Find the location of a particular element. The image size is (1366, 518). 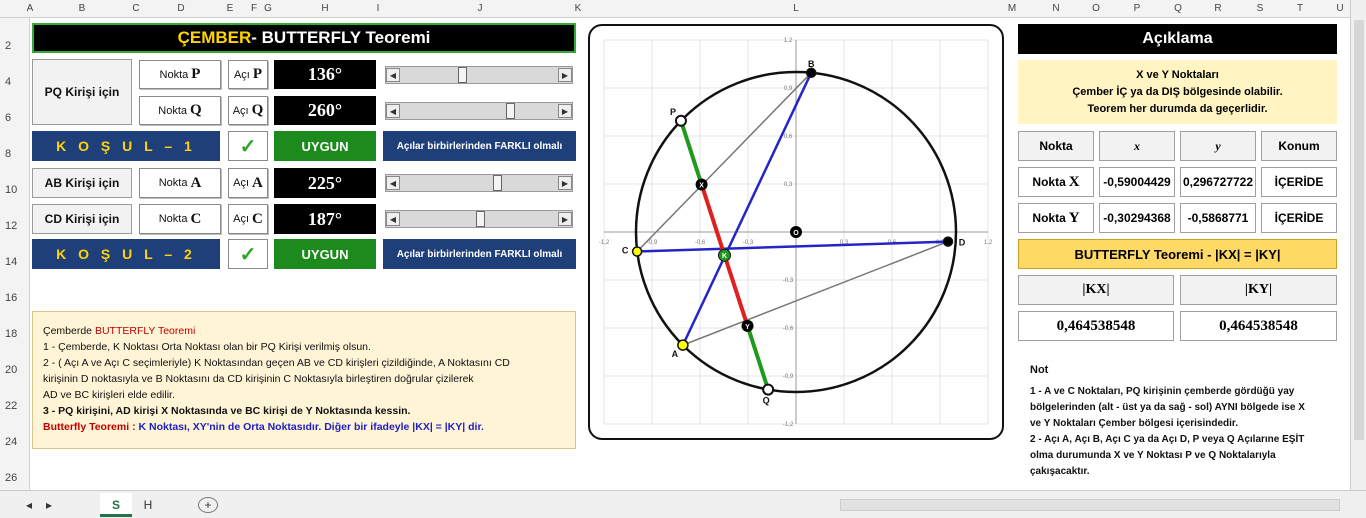

column-label: R is located at coordinates (1217, 8).